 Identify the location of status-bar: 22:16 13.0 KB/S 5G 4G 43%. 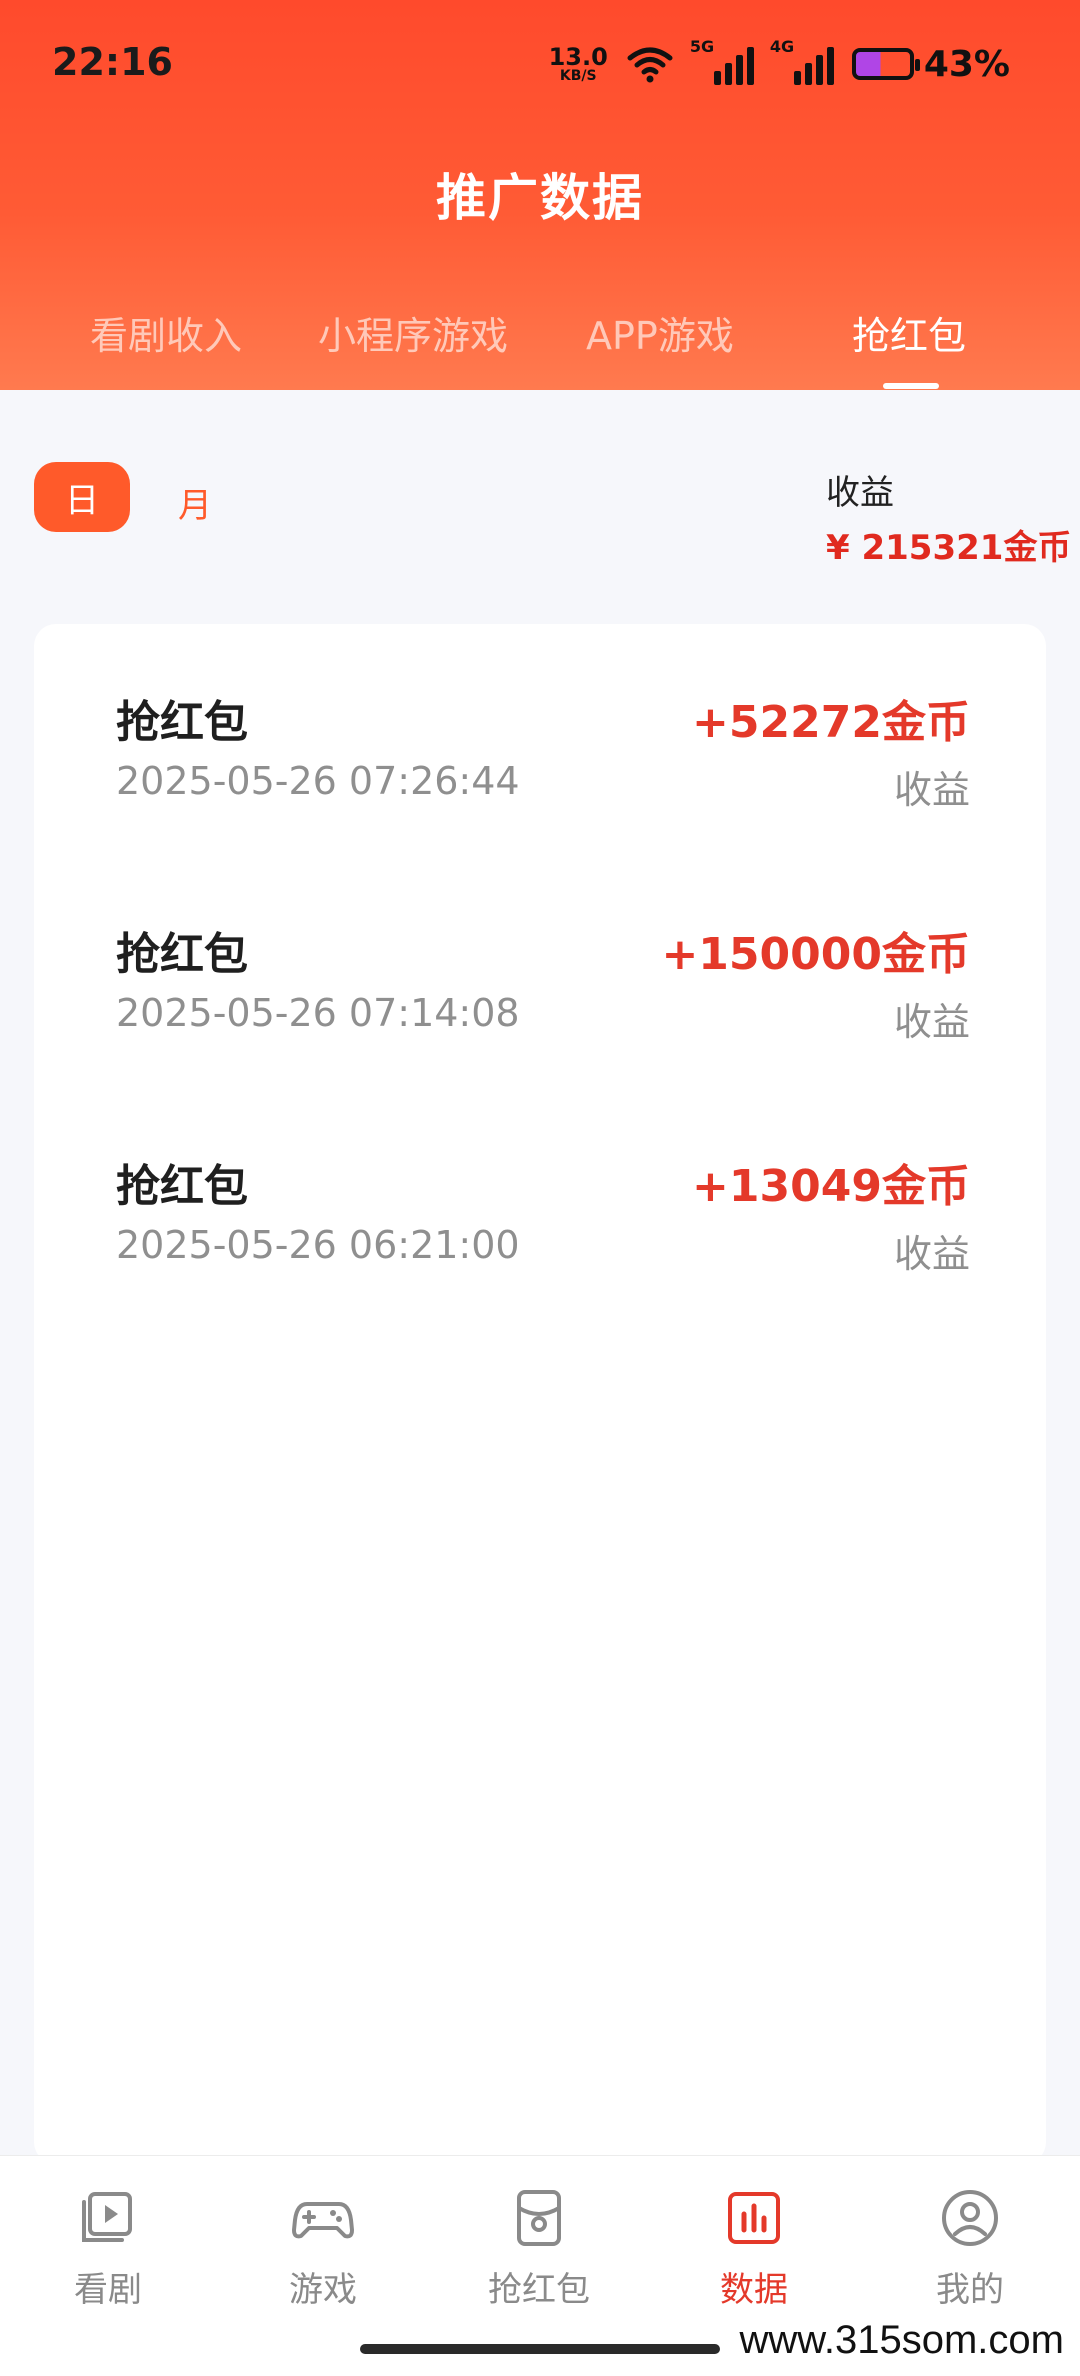
(540, 60).